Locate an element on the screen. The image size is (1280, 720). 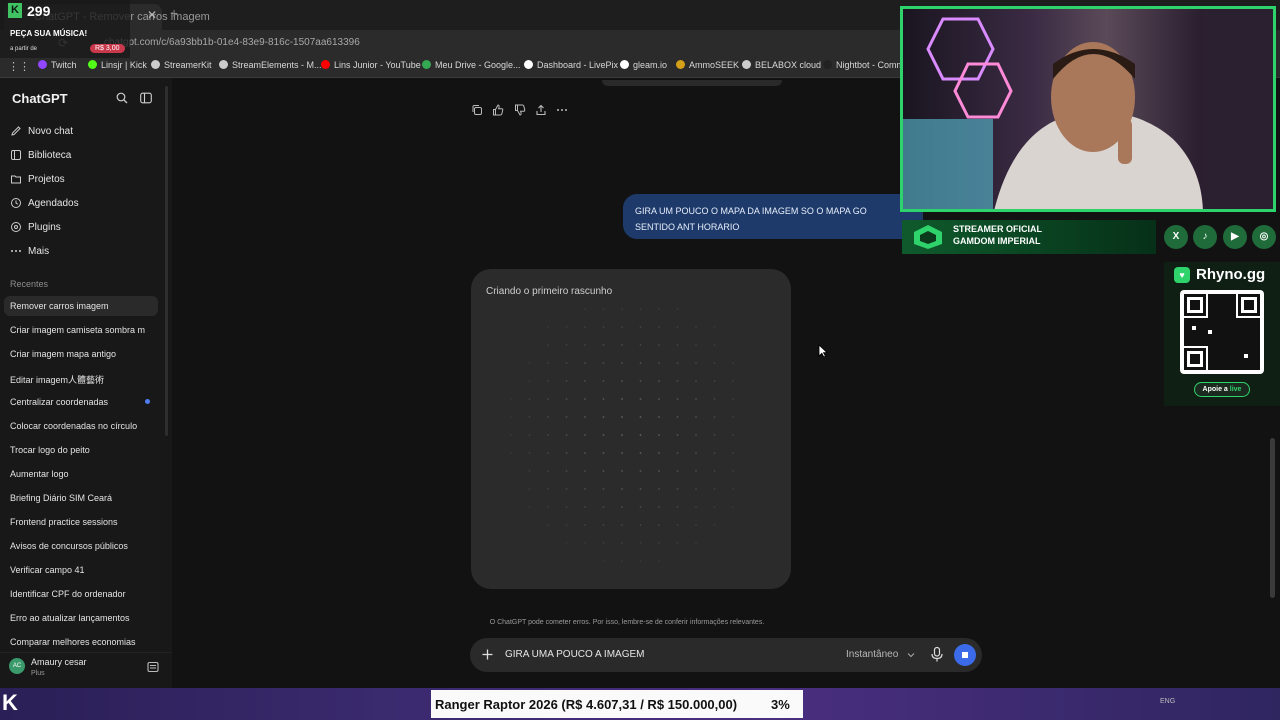
recent-chat-item: Centralizar coordenadas is located at coordinates (81, 402).